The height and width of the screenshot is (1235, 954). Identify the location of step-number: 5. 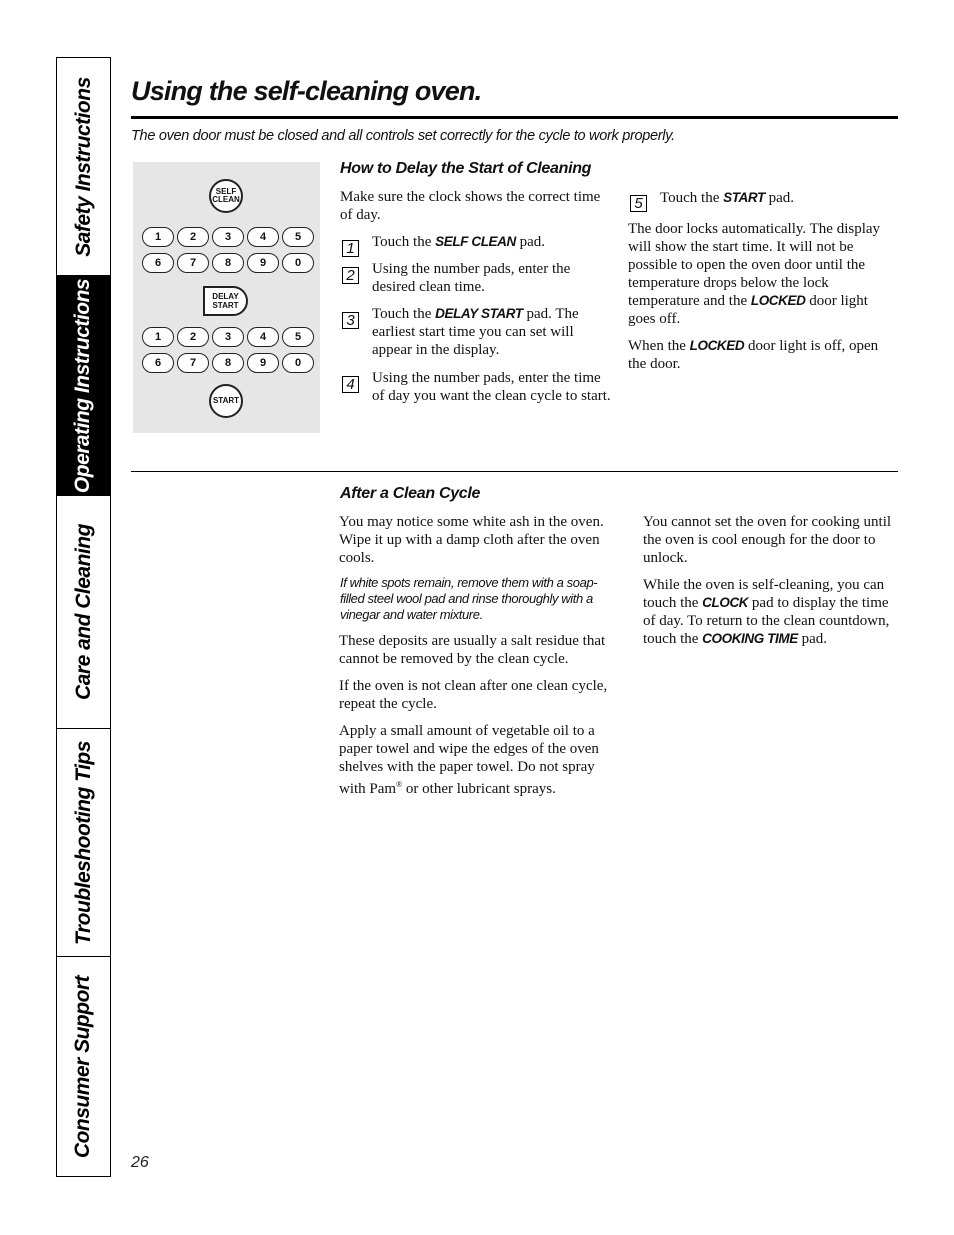
(638, 203).